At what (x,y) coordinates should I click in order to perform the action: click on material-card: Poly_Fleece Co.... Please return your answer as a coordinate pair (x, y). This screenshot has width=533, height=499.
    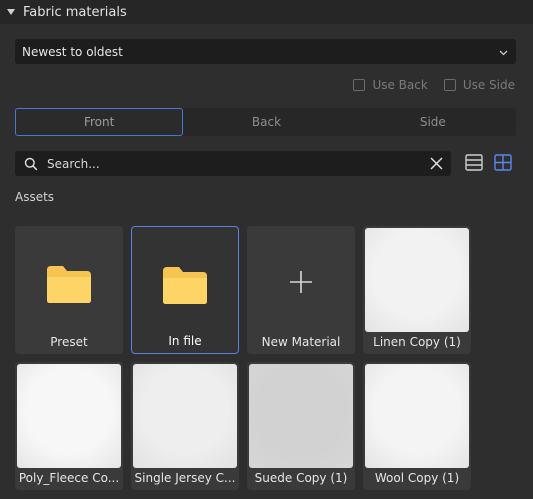
    Looking at the image, I should click on (69, 426).